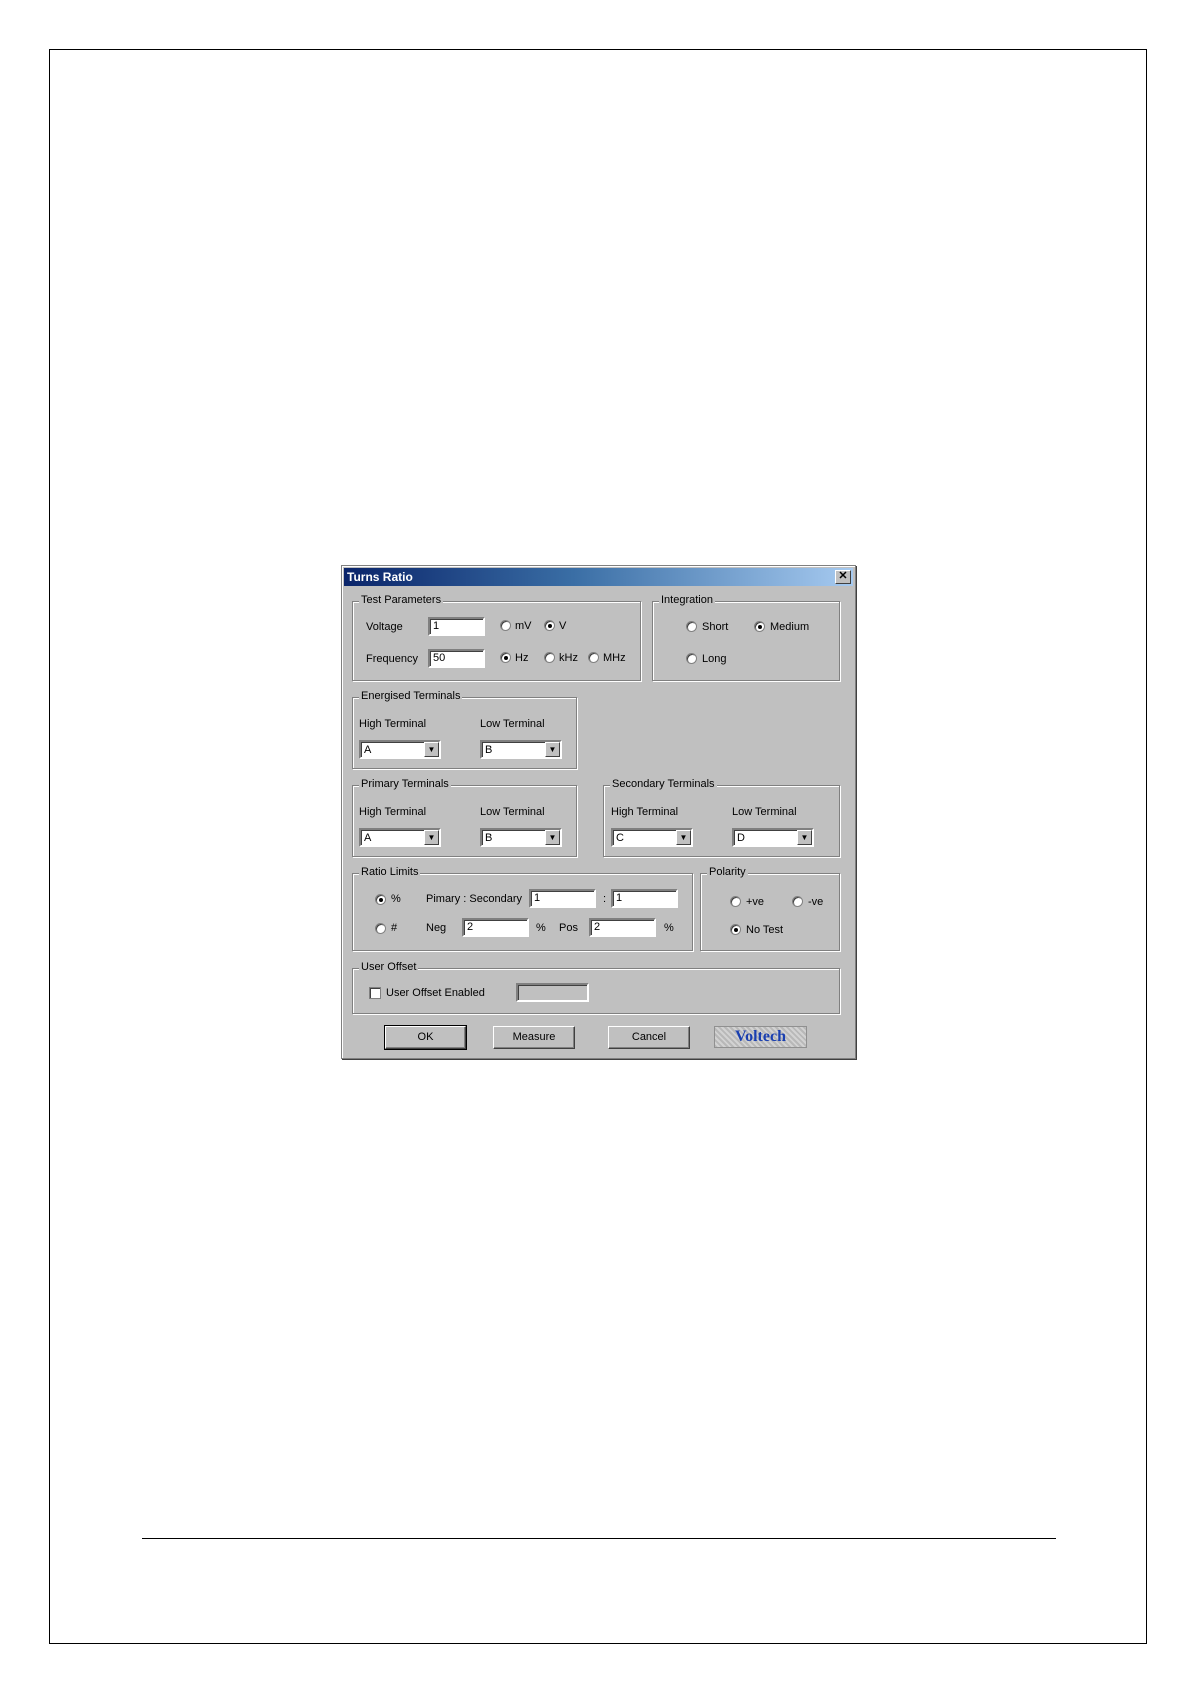 The width and height of the screenshot is (1191, 1684). What do you see at coordinates (549, 625) in the screenshot?
I see `voltage-unit-v-radio` at bounding box center [549, 625].